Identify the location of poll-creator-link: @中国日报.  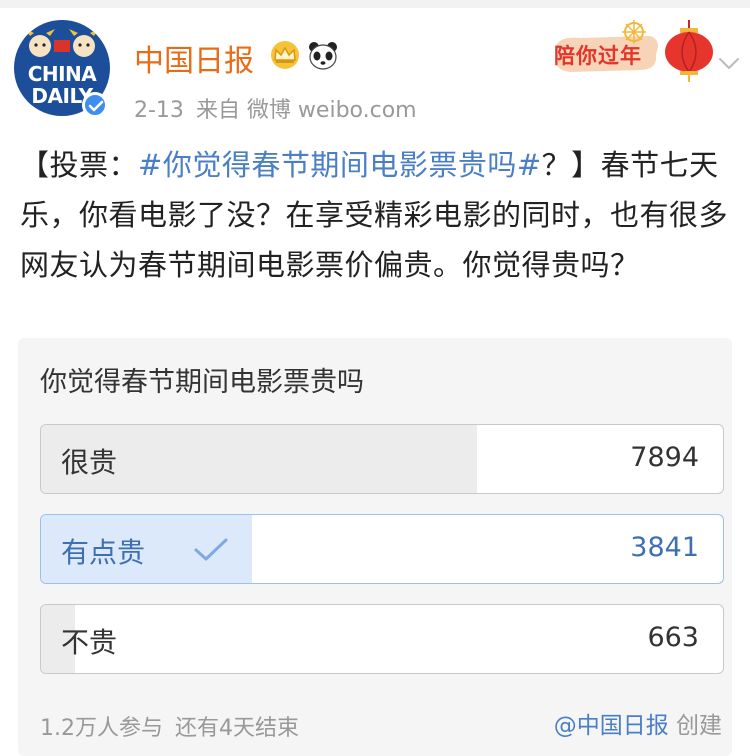
(611, 726).